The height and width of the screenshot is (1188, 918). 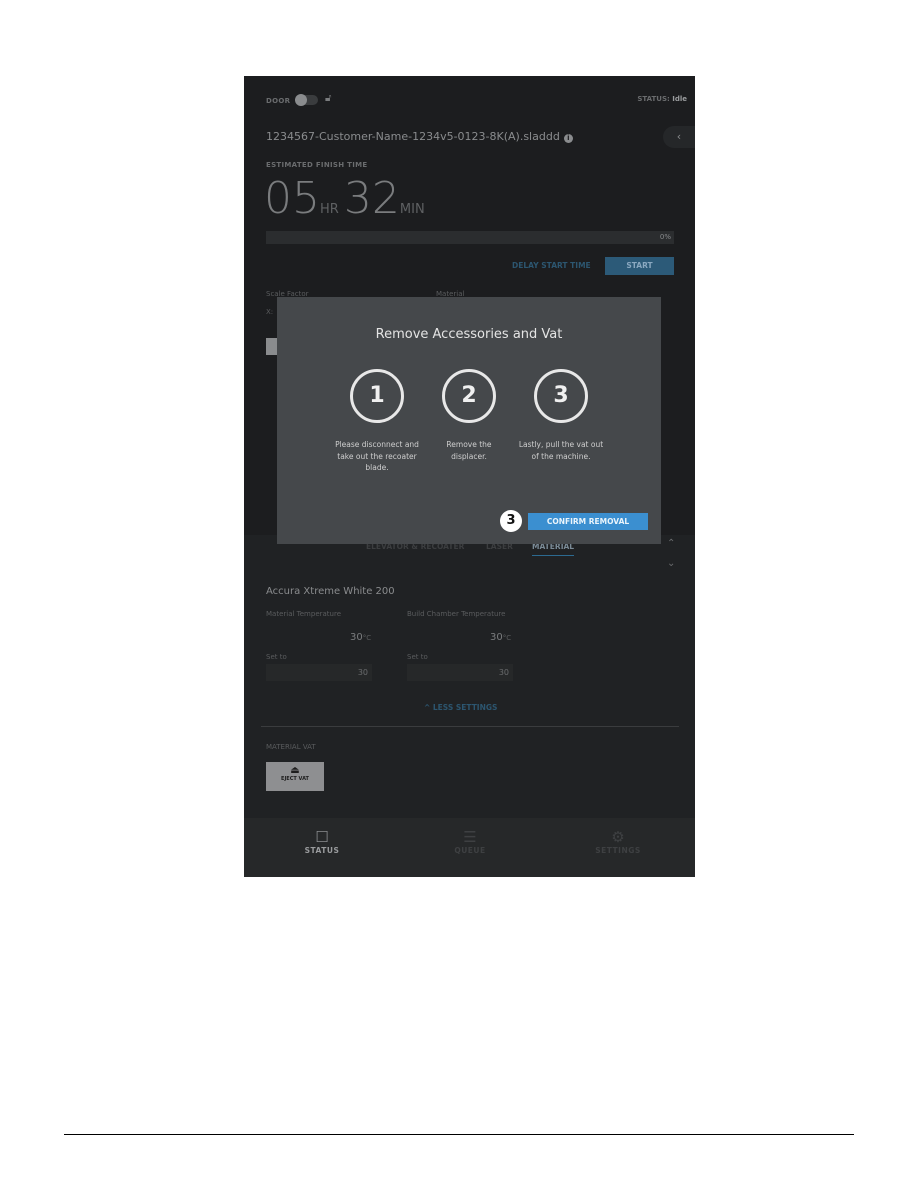 What do you see at coordinates (459, 1134) in the screenshot?
I see `page-footer-rule` at bounding box center [459, 1134].